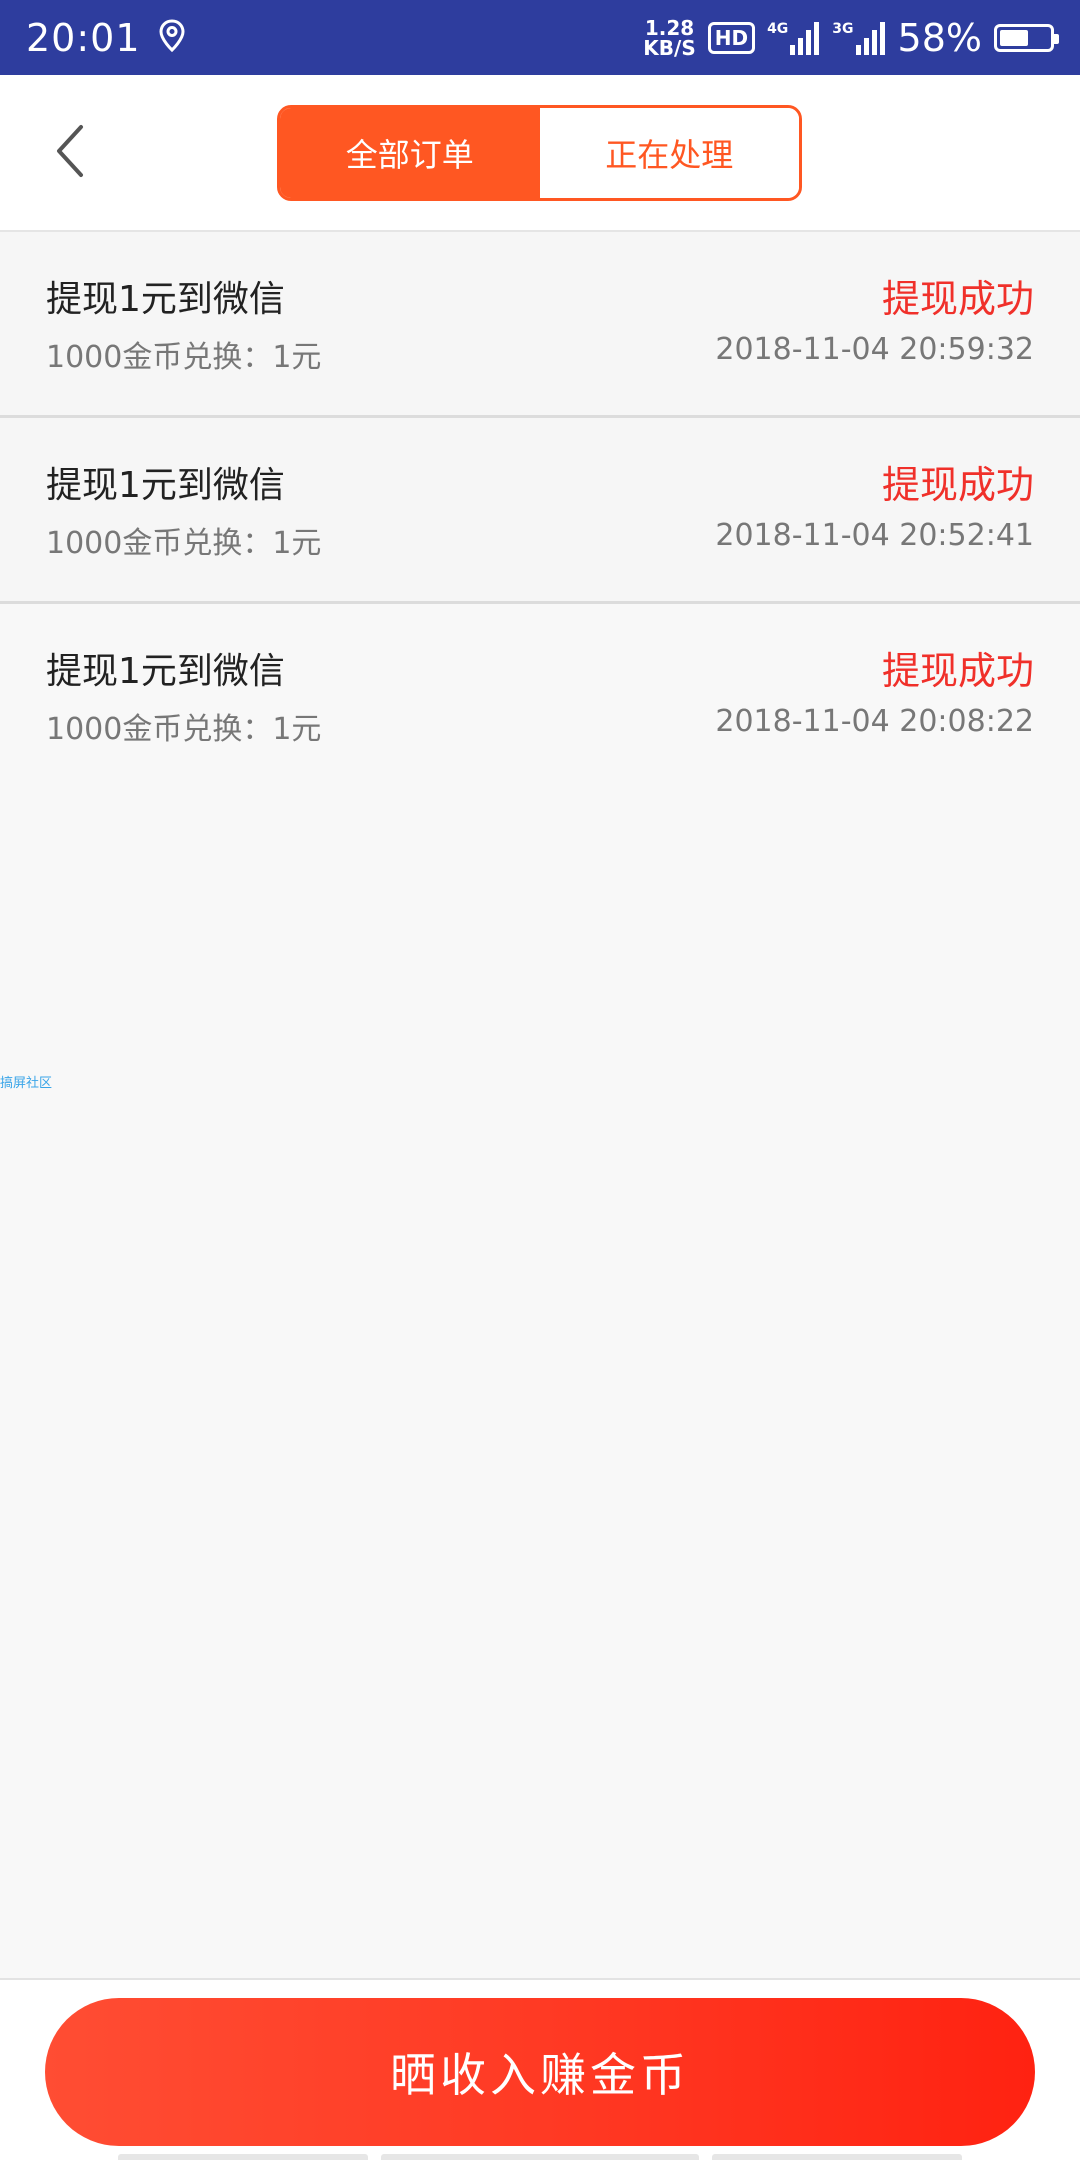 The width and height of the screenshot is (1080, 2160). Describe the element at coordinates (731, 37) in the screenshot. I see `hd-icon: HD` at that location.